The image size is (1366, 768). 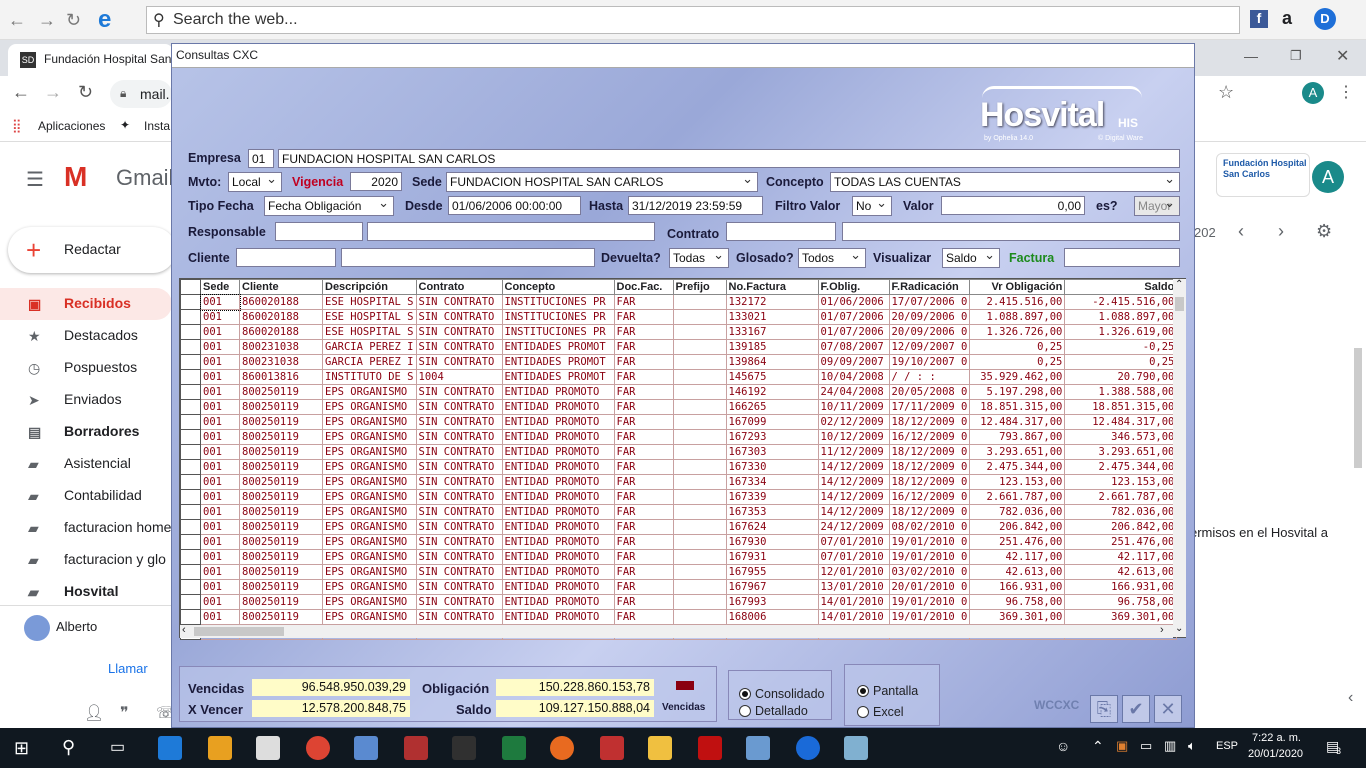 I want to click on table-cell: 166265, so click(x=772, y=407).